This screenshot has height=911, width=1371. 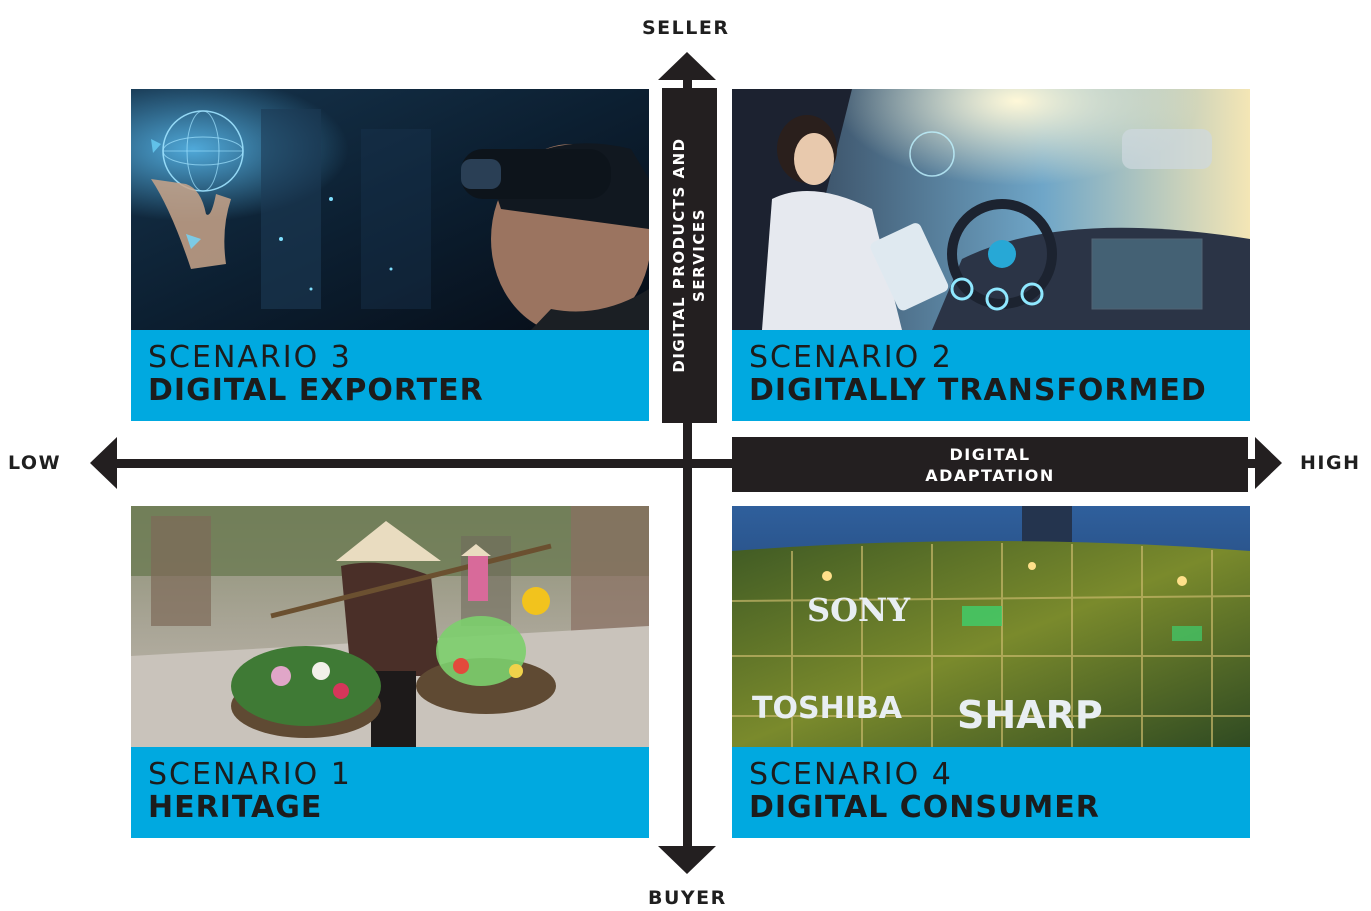 What do you see at coordinates (250, 357) in the screenshot?
I see `scenario-3-number: SCENARIO 3` at bounding box center [250, 357].